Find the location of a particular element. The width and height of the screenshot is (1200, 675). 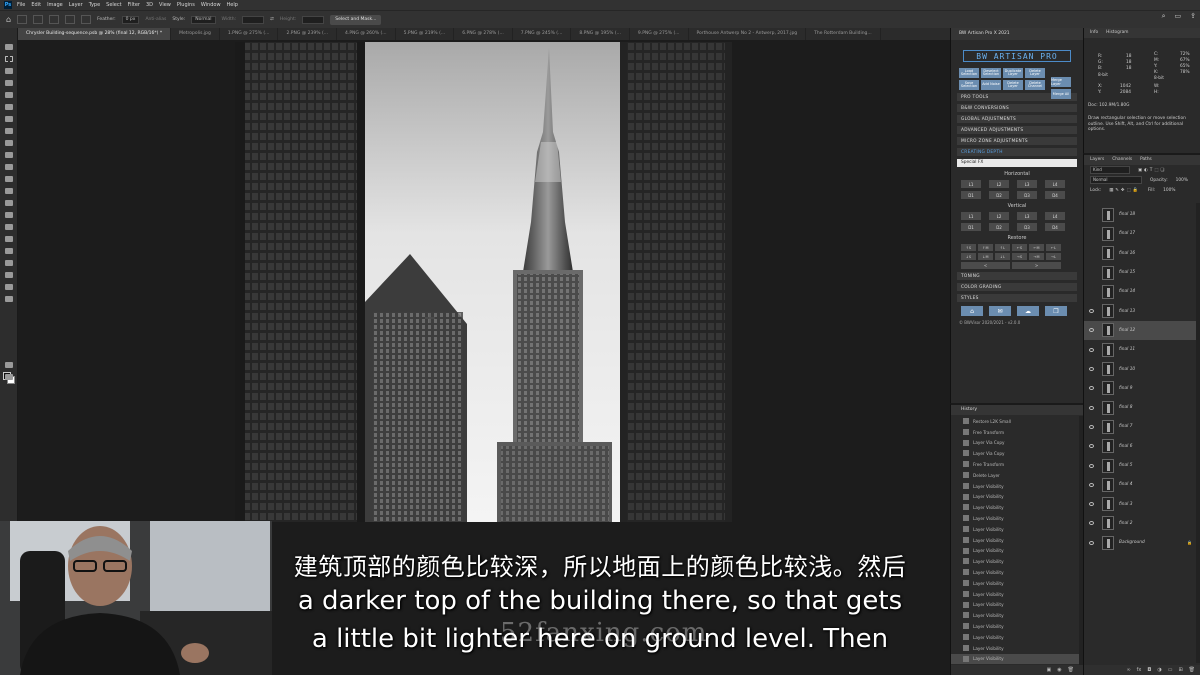

menu-layer: Layer is located at coordinates (76, 5).